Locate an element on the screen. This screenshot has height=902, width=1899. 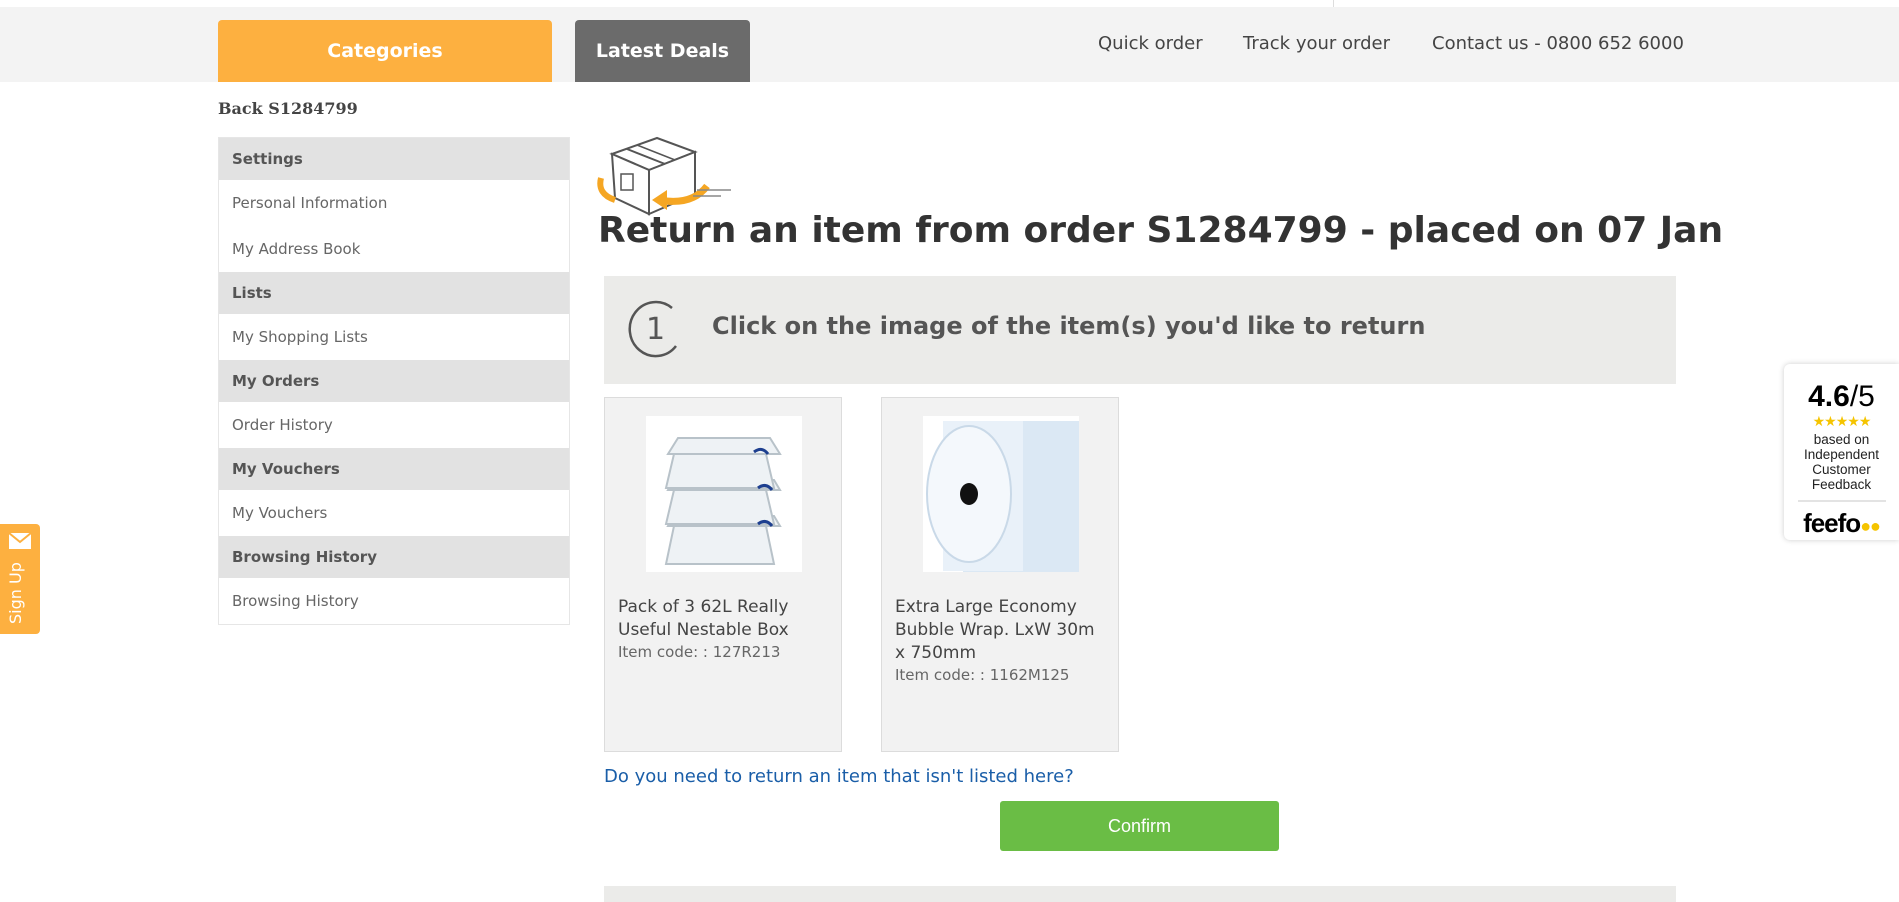
signup-tab: Sign Up is located at coordinates (20, 579).